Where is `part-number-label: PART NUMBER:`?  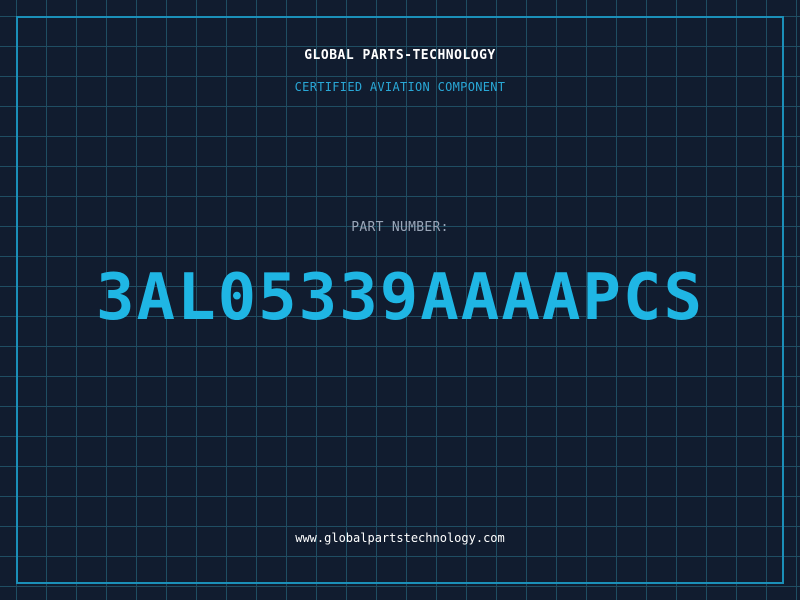 part-number-label: PART NUMBER: is located at coordinates (400, 227).